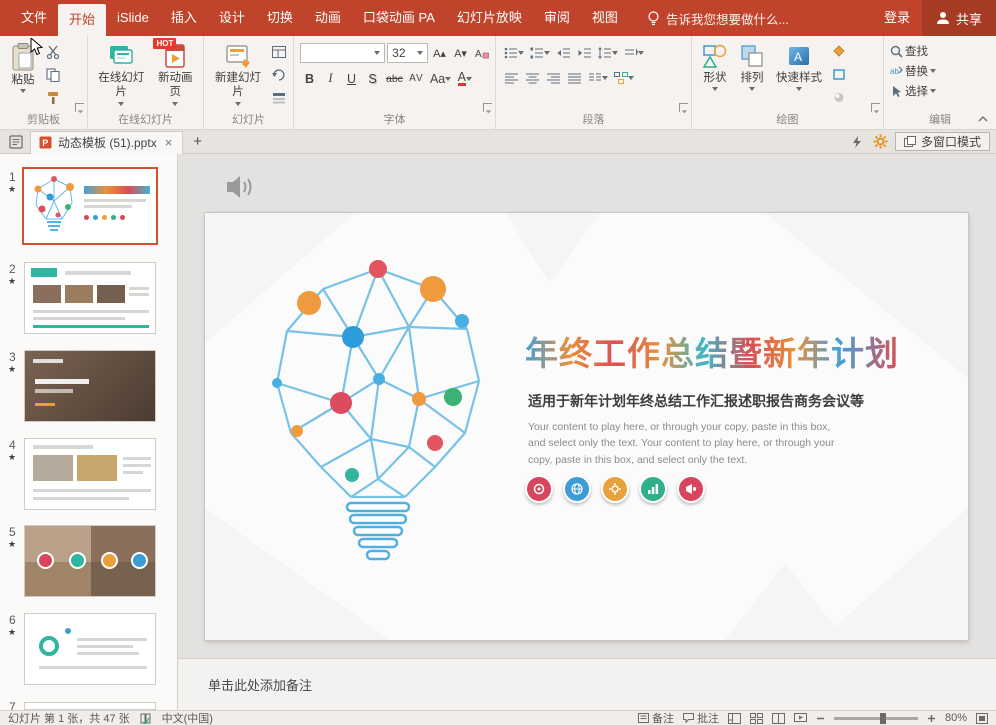  Describe the element at coordinates (608, 52) in the screenshot. I see `line-spacing-button` at that location.